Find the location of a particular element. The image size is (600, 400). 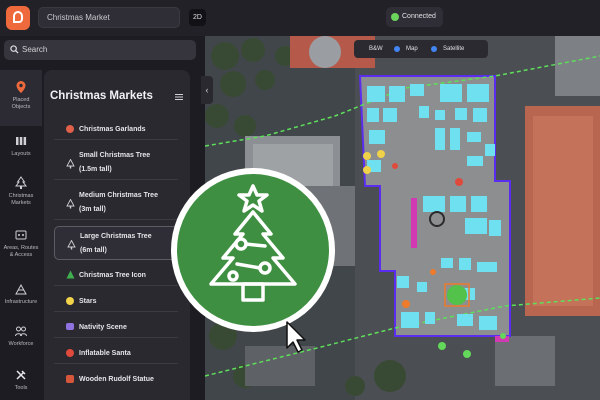

search-row: Search is located at coordinates (102, 51).